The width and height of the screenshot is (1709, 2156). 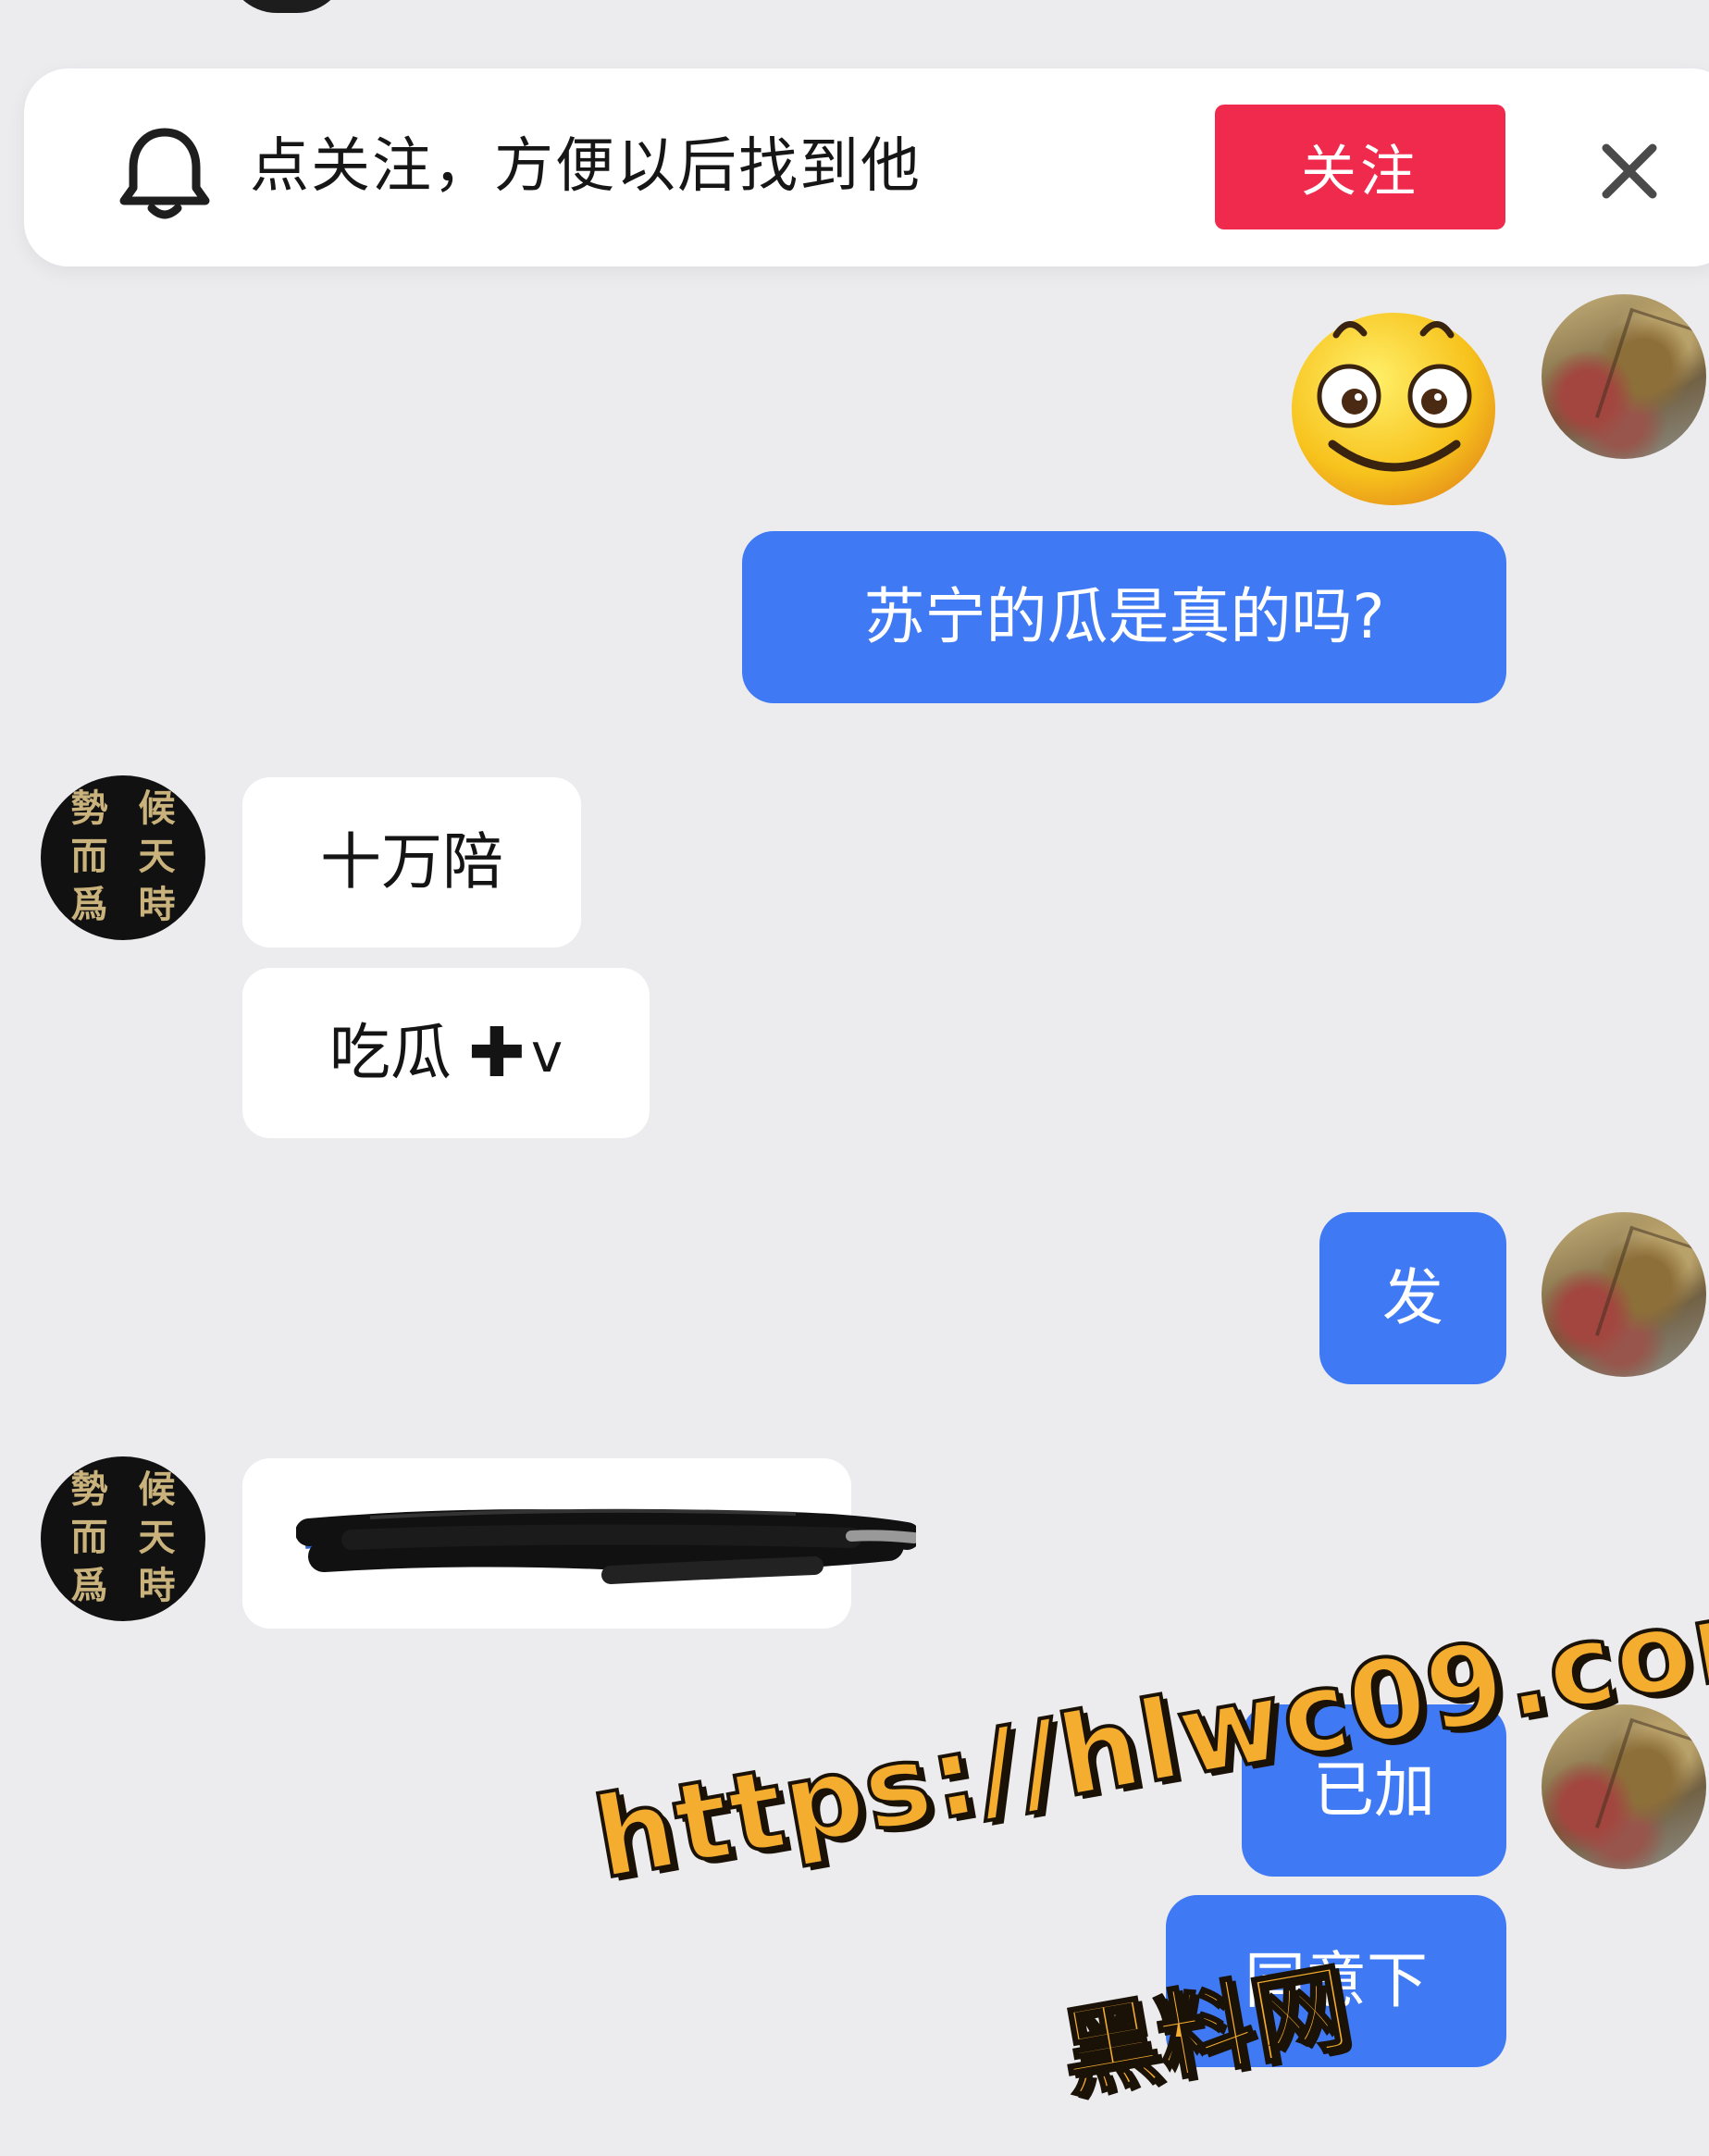 What do you see at coordinates (164, 173) in the screenshot?
I see `bell-icon` at bounding box center [164, 173].